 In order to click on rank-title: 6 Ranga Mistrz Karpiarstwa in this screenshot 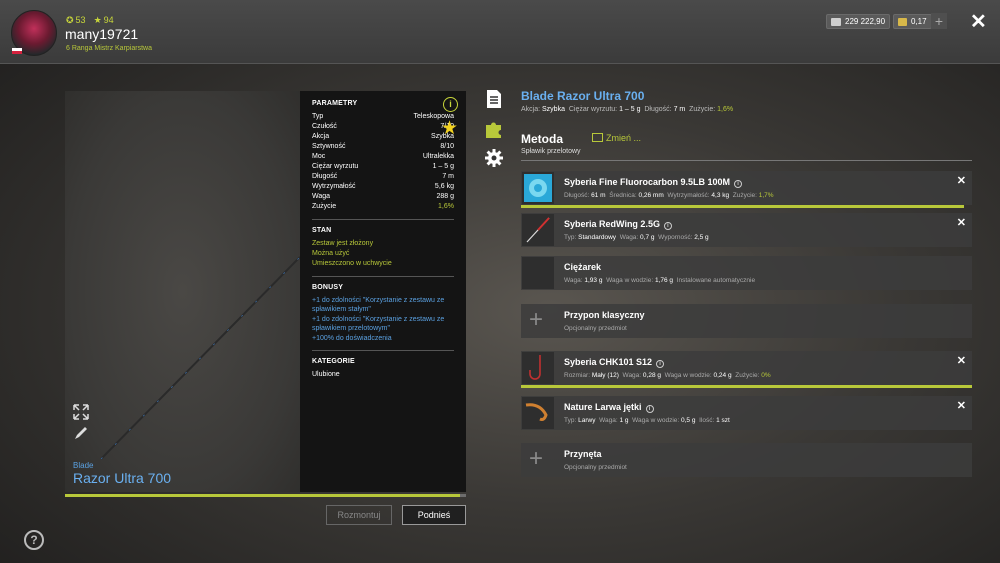, I will do `click(109, 48)`.